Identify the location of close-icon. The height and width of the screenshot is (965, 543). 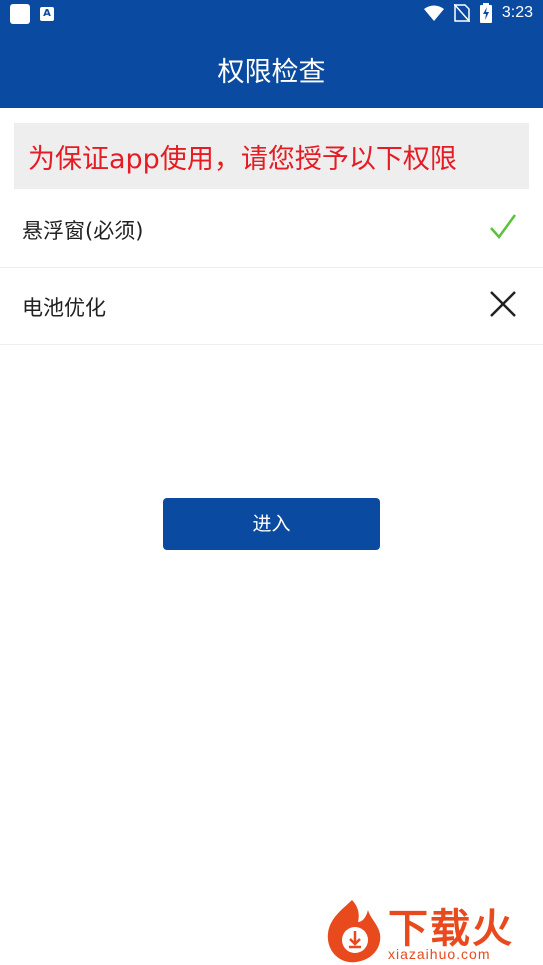
(503, 304).